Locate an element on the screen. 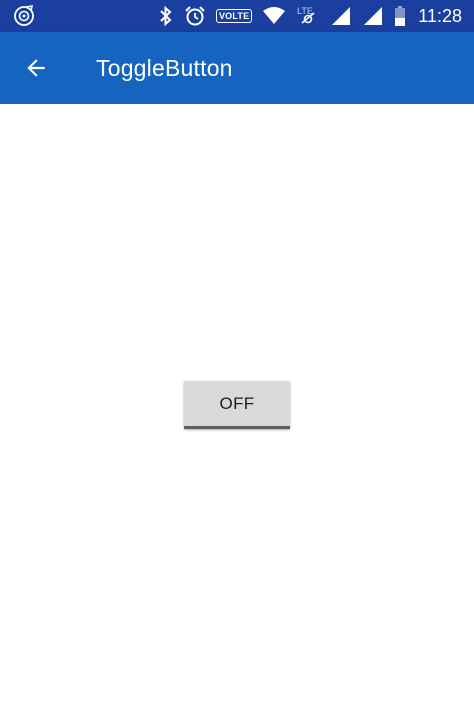 The image size is (474, 701). bluetooth-icon is located at coordinates (166, 16).